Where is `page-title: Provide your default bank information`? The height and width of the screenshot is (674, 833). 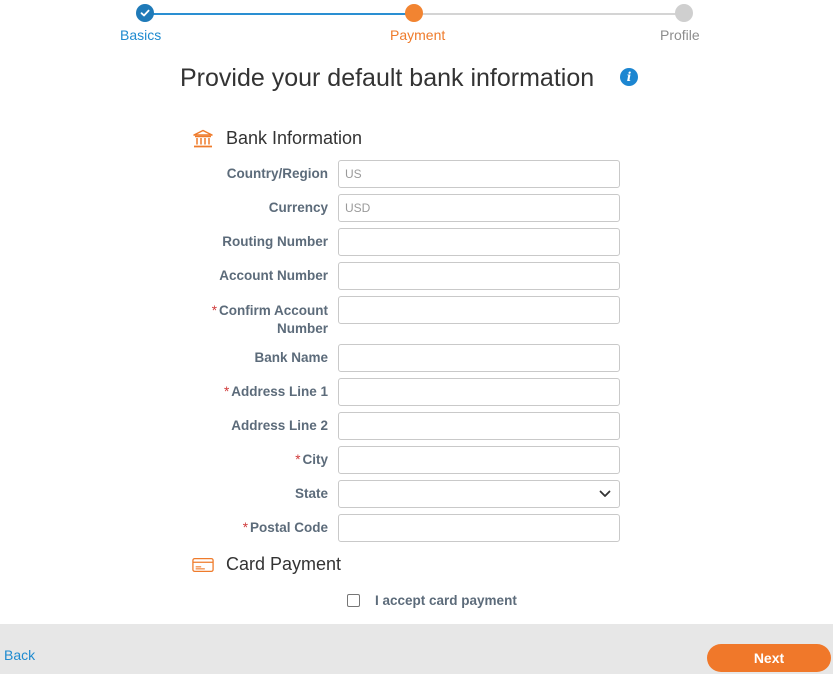
page-title: Provide your default bank information is located at coordinates (387, 78).